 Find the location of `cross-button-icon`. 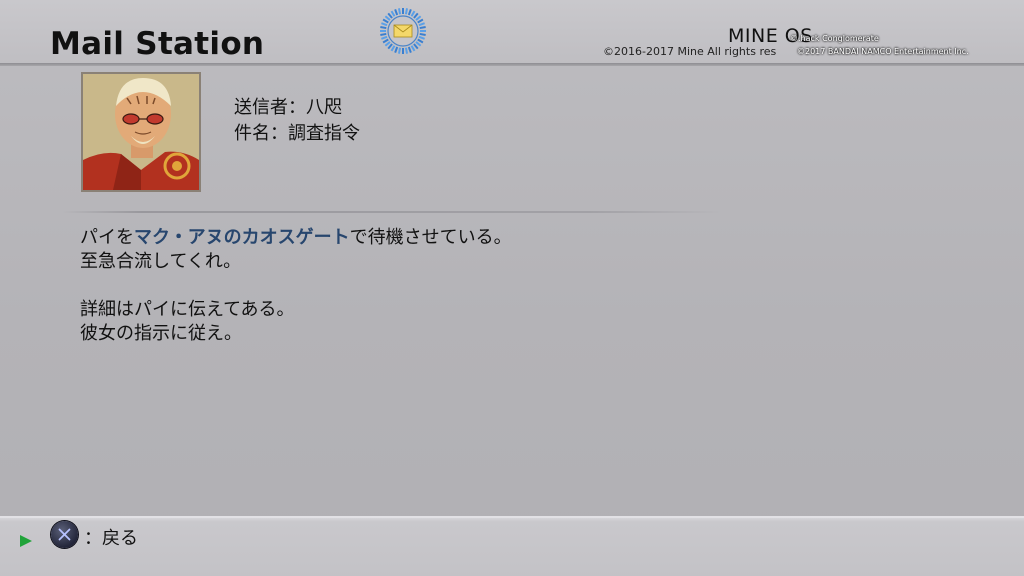

cross-button-icon is located at coordinates (64, 534).